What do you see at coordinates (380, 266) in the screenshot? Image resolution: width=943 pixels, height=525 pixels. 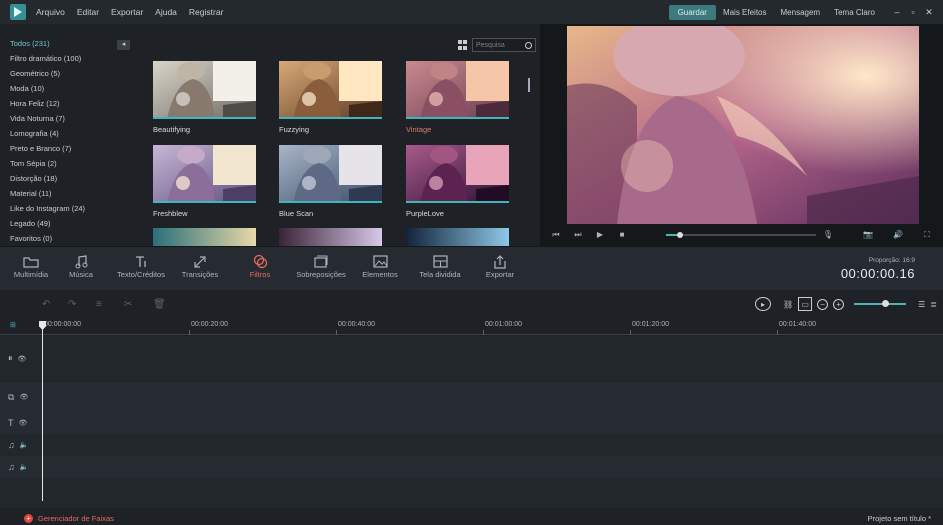 I see `tool-elementos: Elementos` at bounding box center [380, 266].